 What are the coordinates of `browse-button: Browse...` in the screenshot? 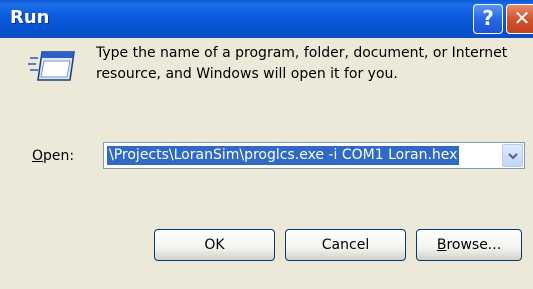 It's located at (469, 245).